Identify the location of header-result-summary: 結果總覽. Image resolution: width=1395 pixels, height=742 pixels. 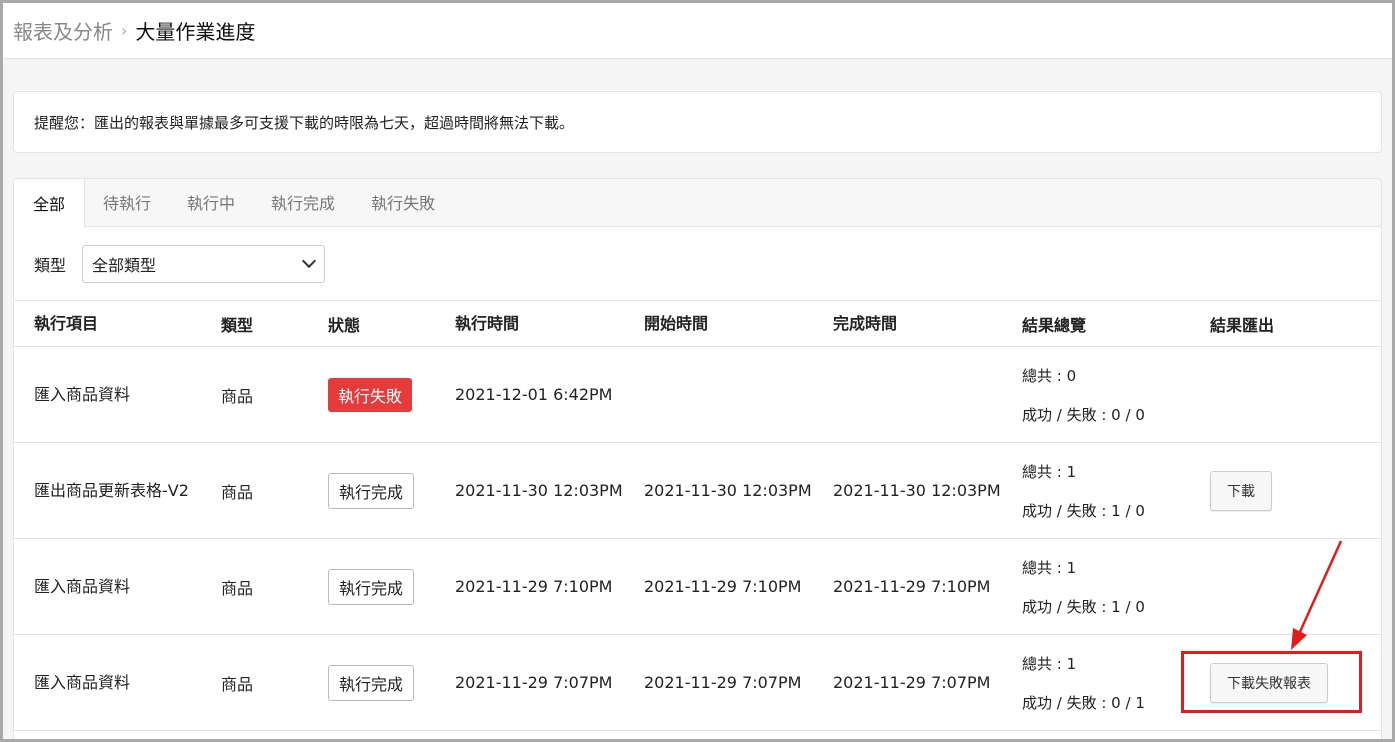
(1054, 325).